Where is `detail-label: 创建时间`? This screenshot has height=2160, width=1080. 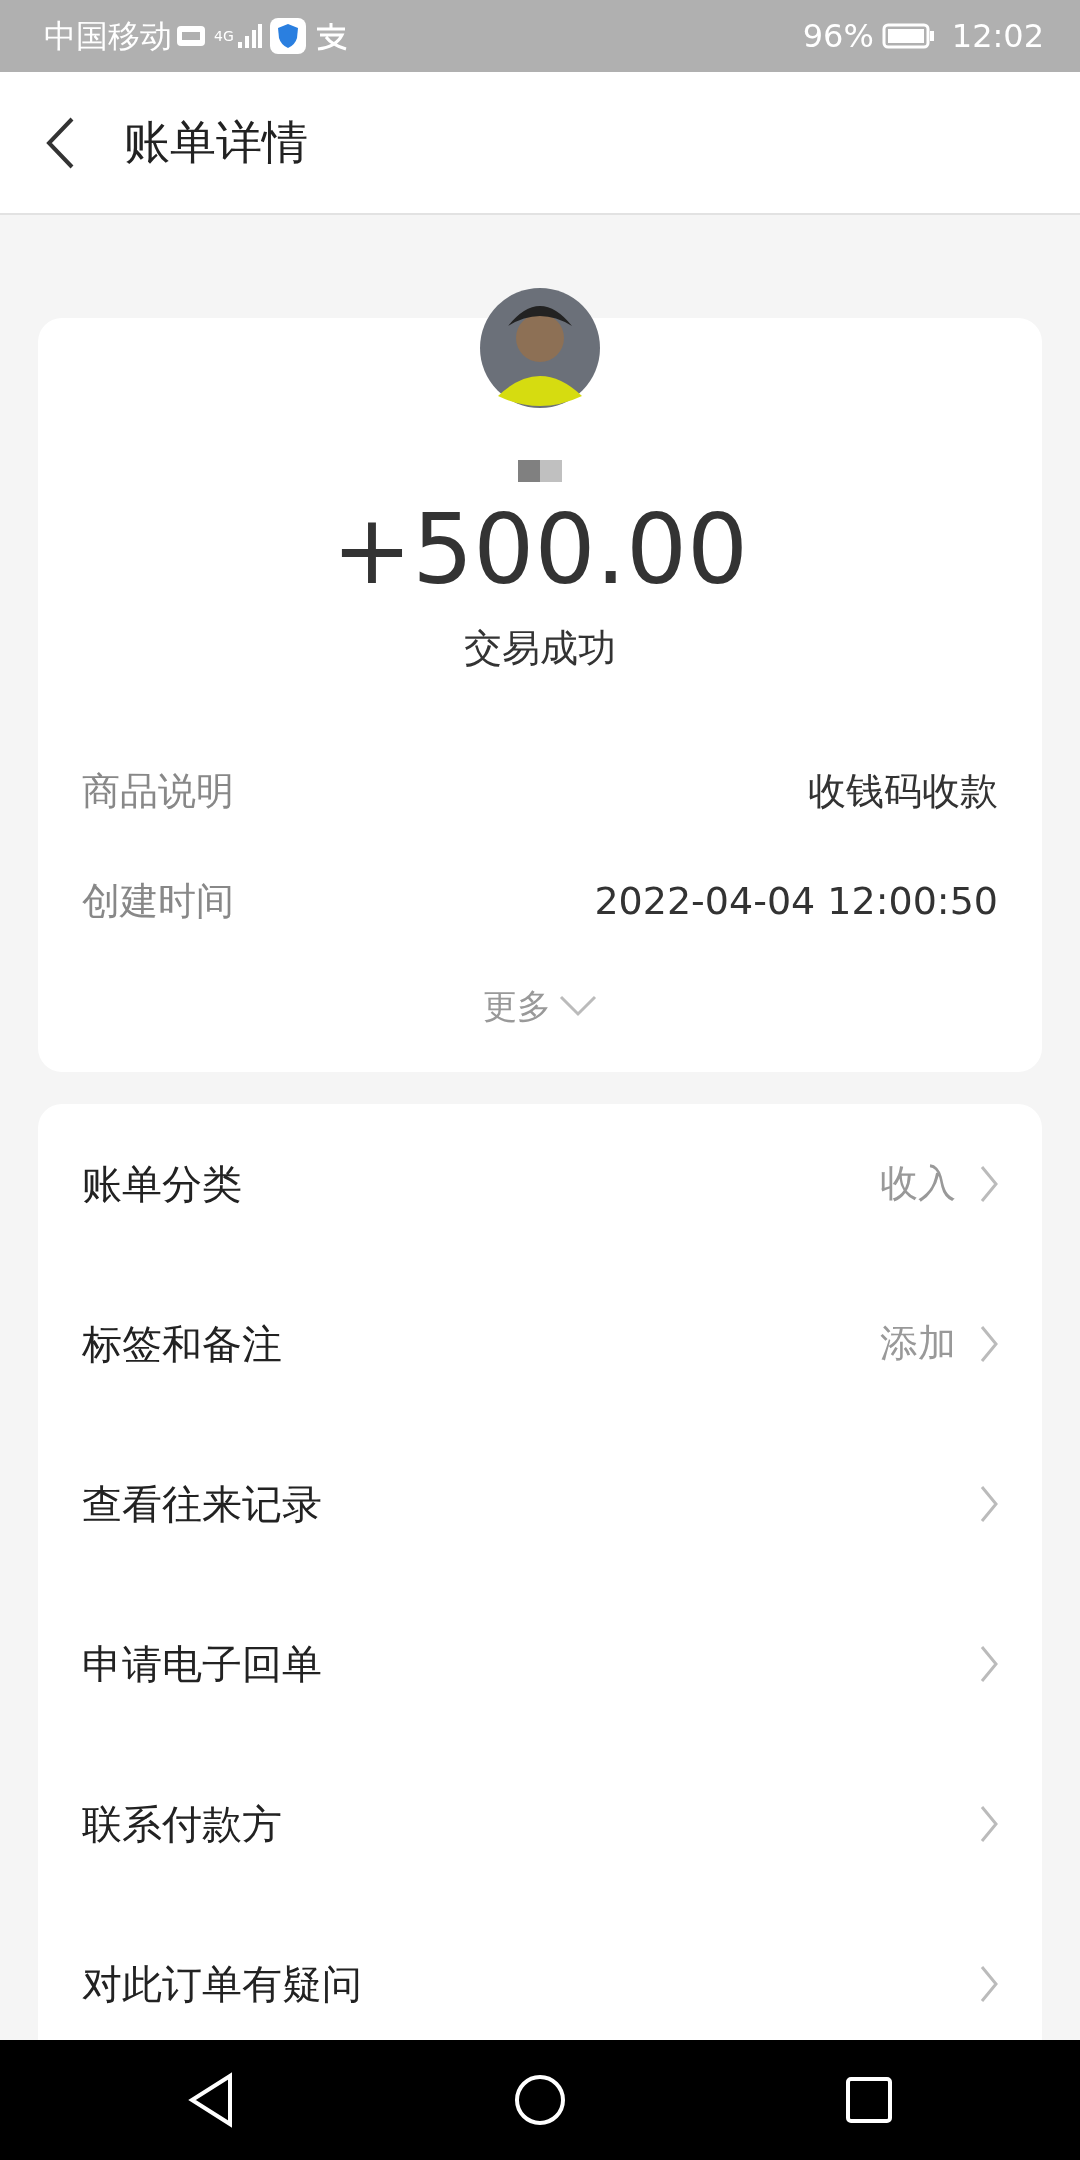 detail-label: 创建时间 is located at coordinates (158, 902).